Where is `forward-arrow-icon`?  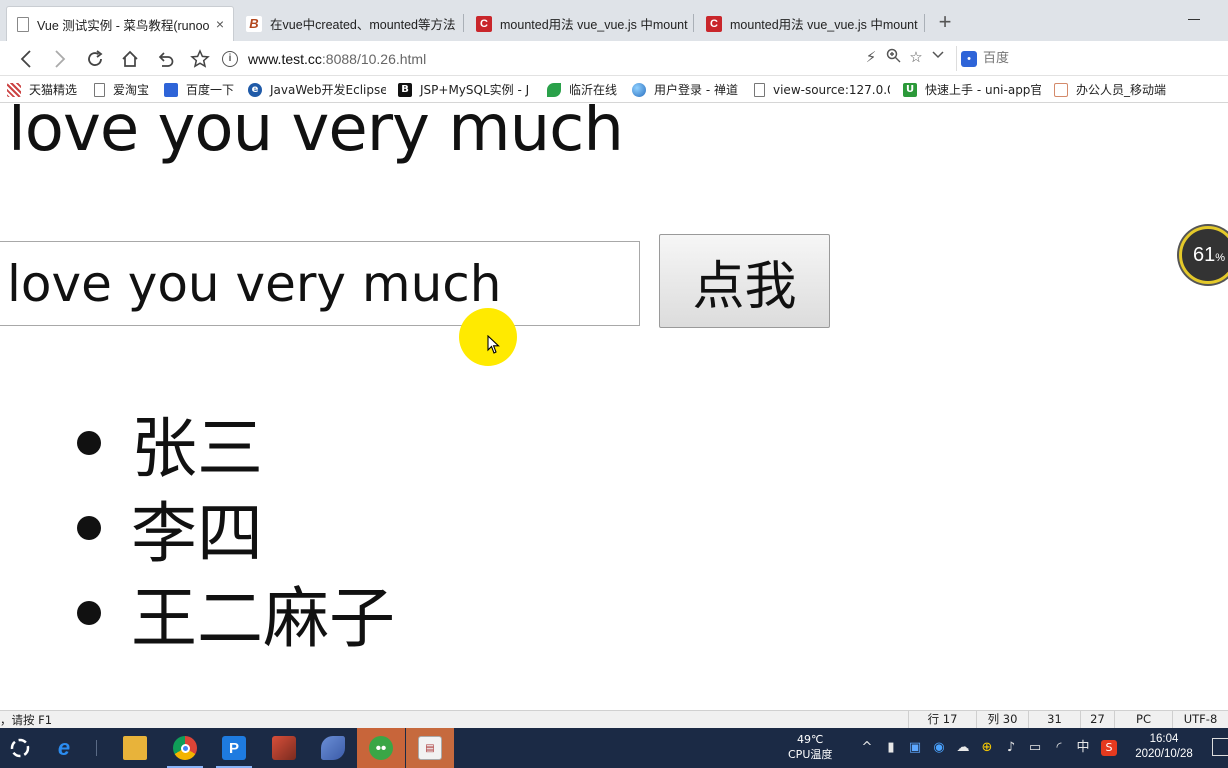 forward-arrow-icon is located at coordinates (60, 59).